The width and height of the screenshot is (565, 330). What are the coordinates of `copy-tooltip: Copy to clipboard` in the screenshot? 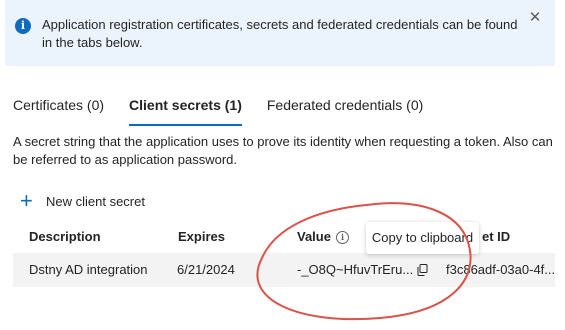 It's located at (422, 238).